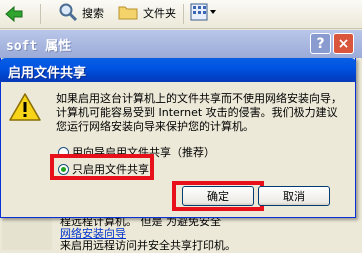  What do you see at coordinates (294, 196) in the screenshot?
I see `cancel-button: 取消` at bounding box center [294, 196].